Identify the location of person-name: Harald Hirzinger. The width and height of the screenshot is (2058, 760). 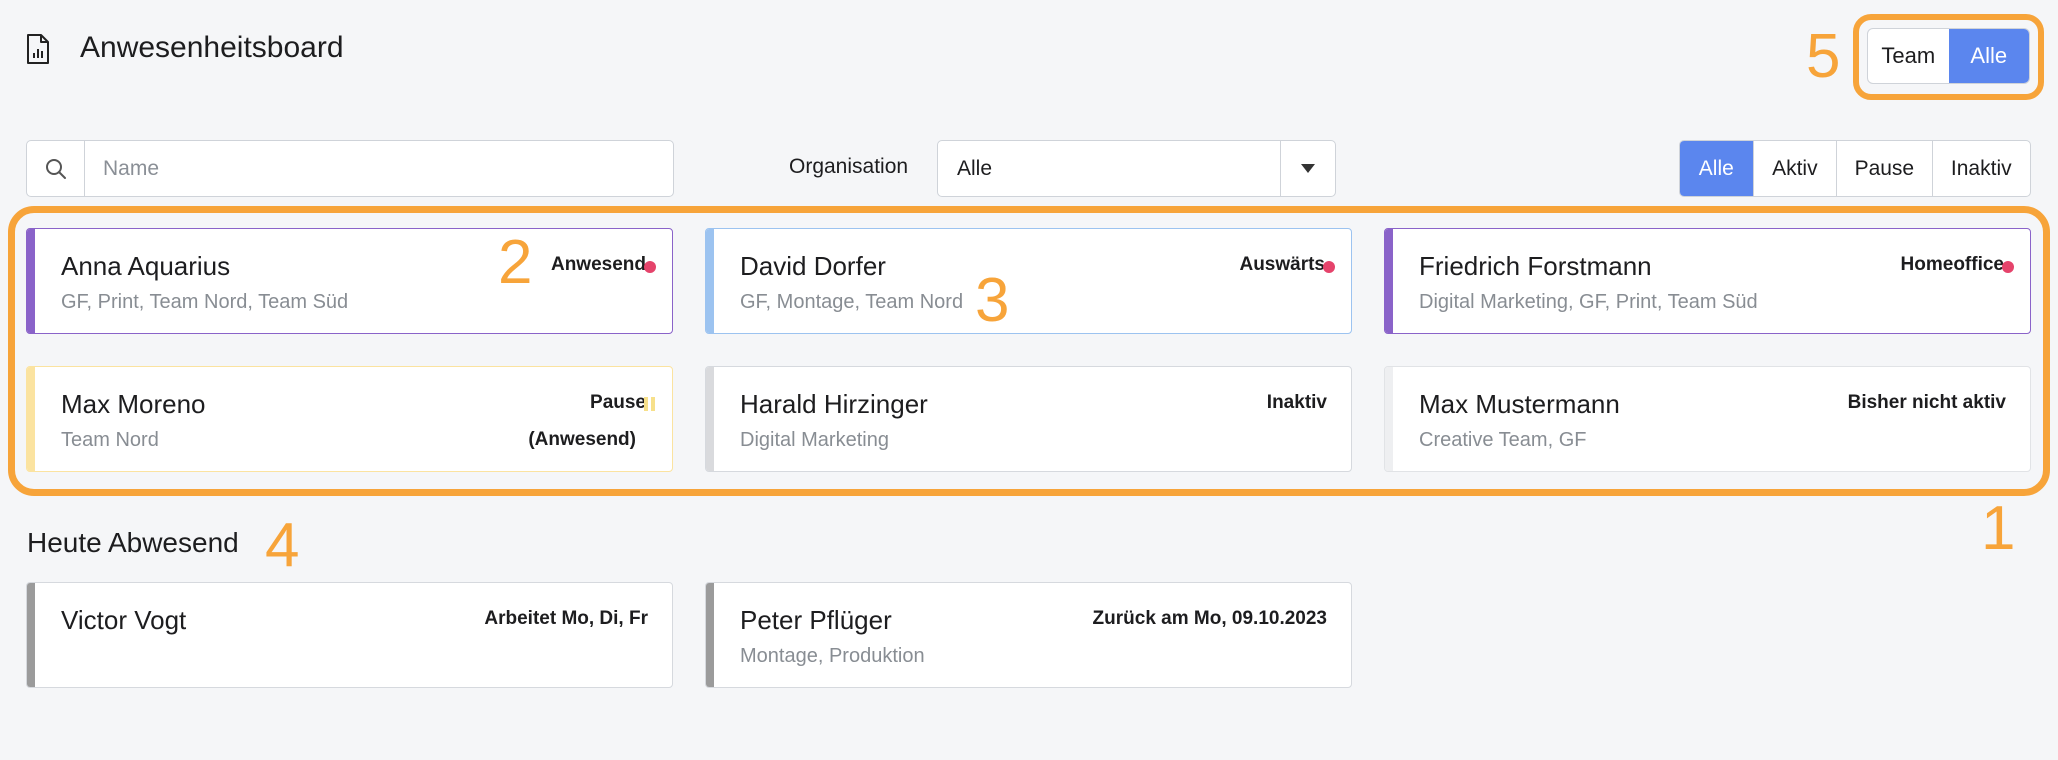
(834, 404).